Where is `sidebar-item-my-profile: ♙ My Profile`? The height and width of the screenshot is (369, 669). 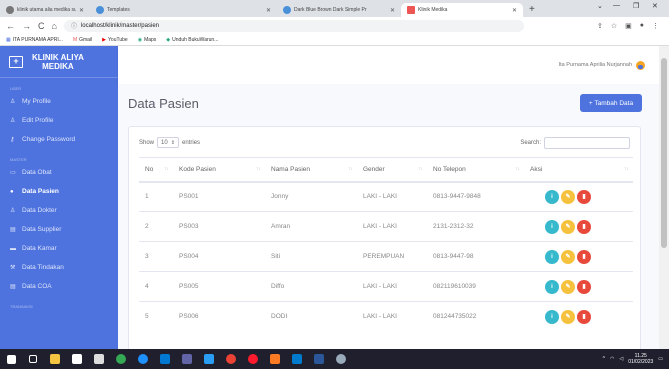
sidebar-item-my-profile: ♙ My Profile is located at coordinates (59, 101).